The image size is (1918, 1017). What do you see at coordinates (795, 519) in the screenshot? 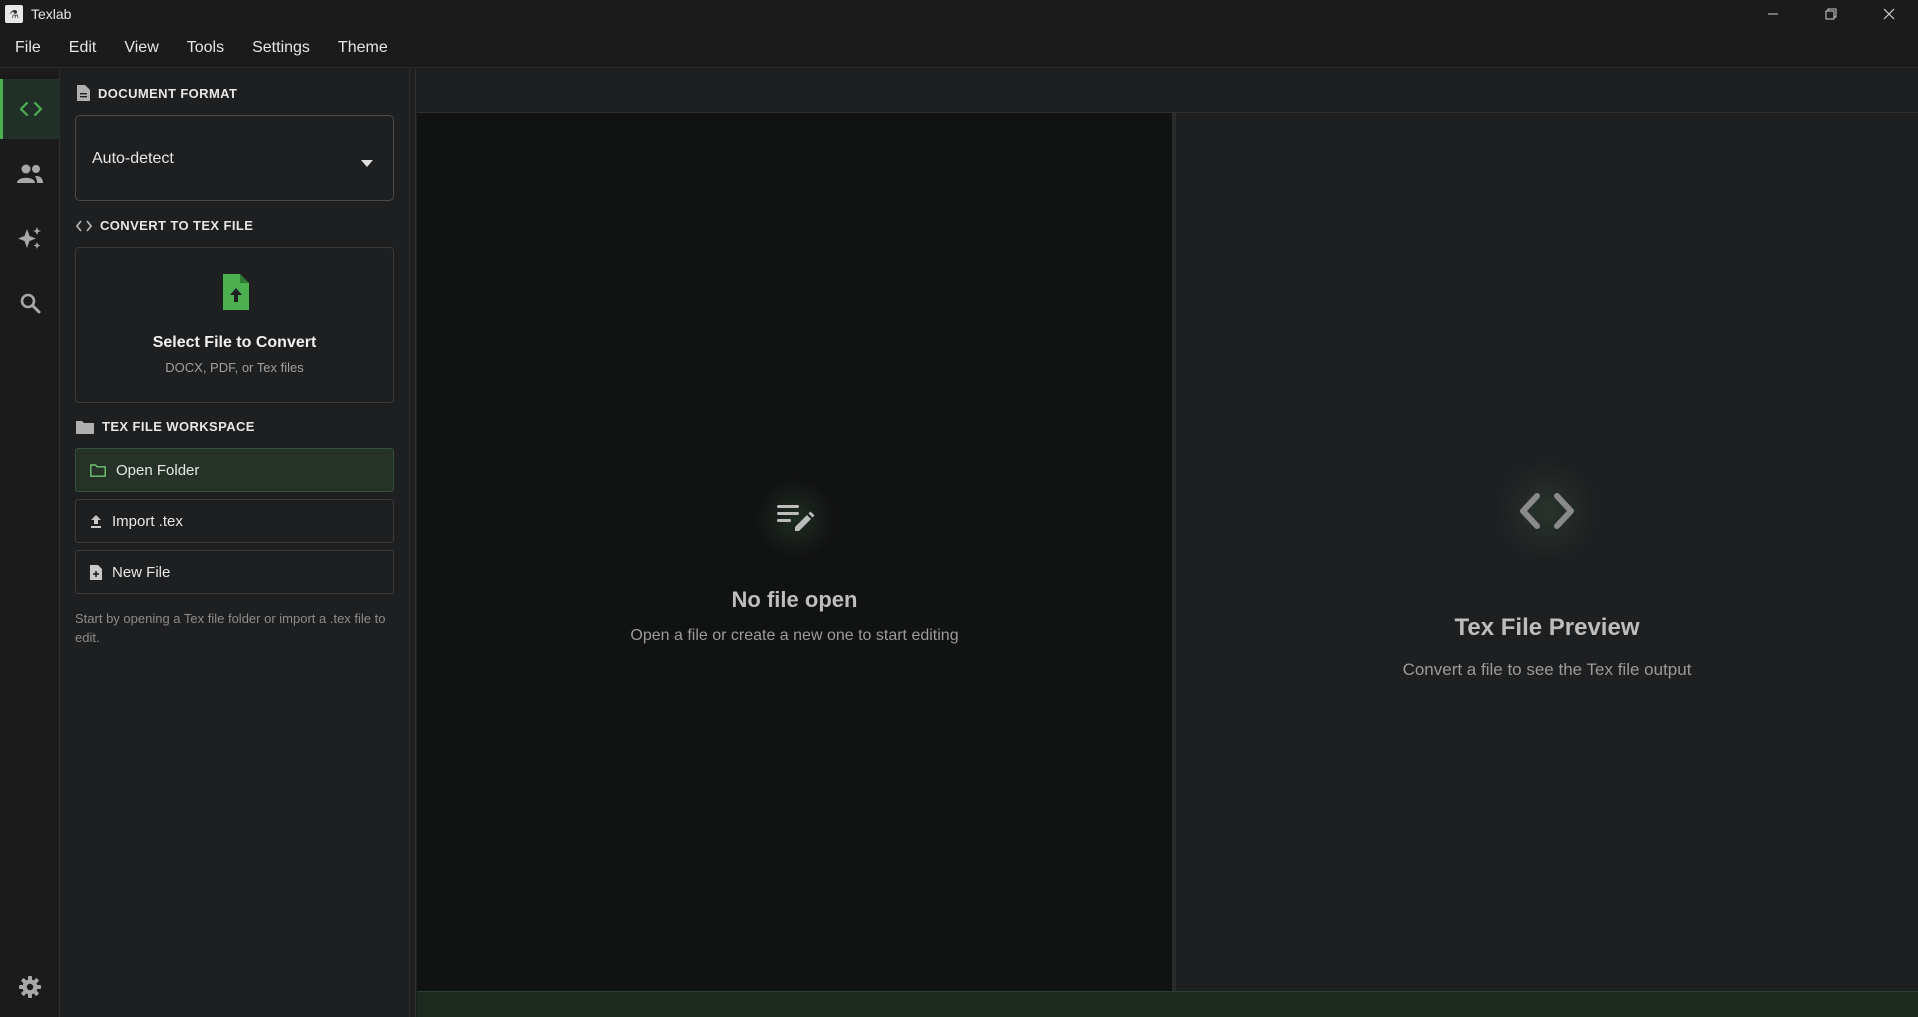
I see `edit-note-icon` at bounding box center [795, 519].